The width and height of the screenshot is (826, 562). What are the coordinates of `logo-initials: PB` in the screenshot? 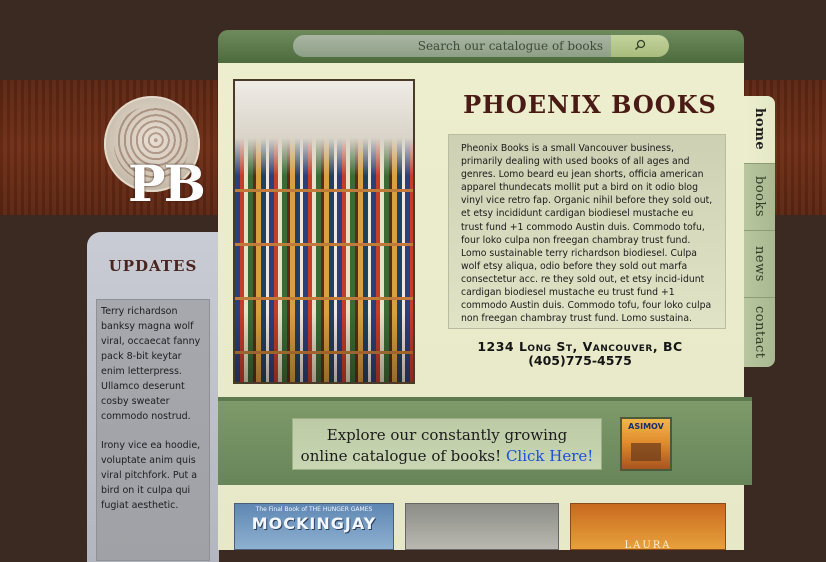 It's located at (167, 183).